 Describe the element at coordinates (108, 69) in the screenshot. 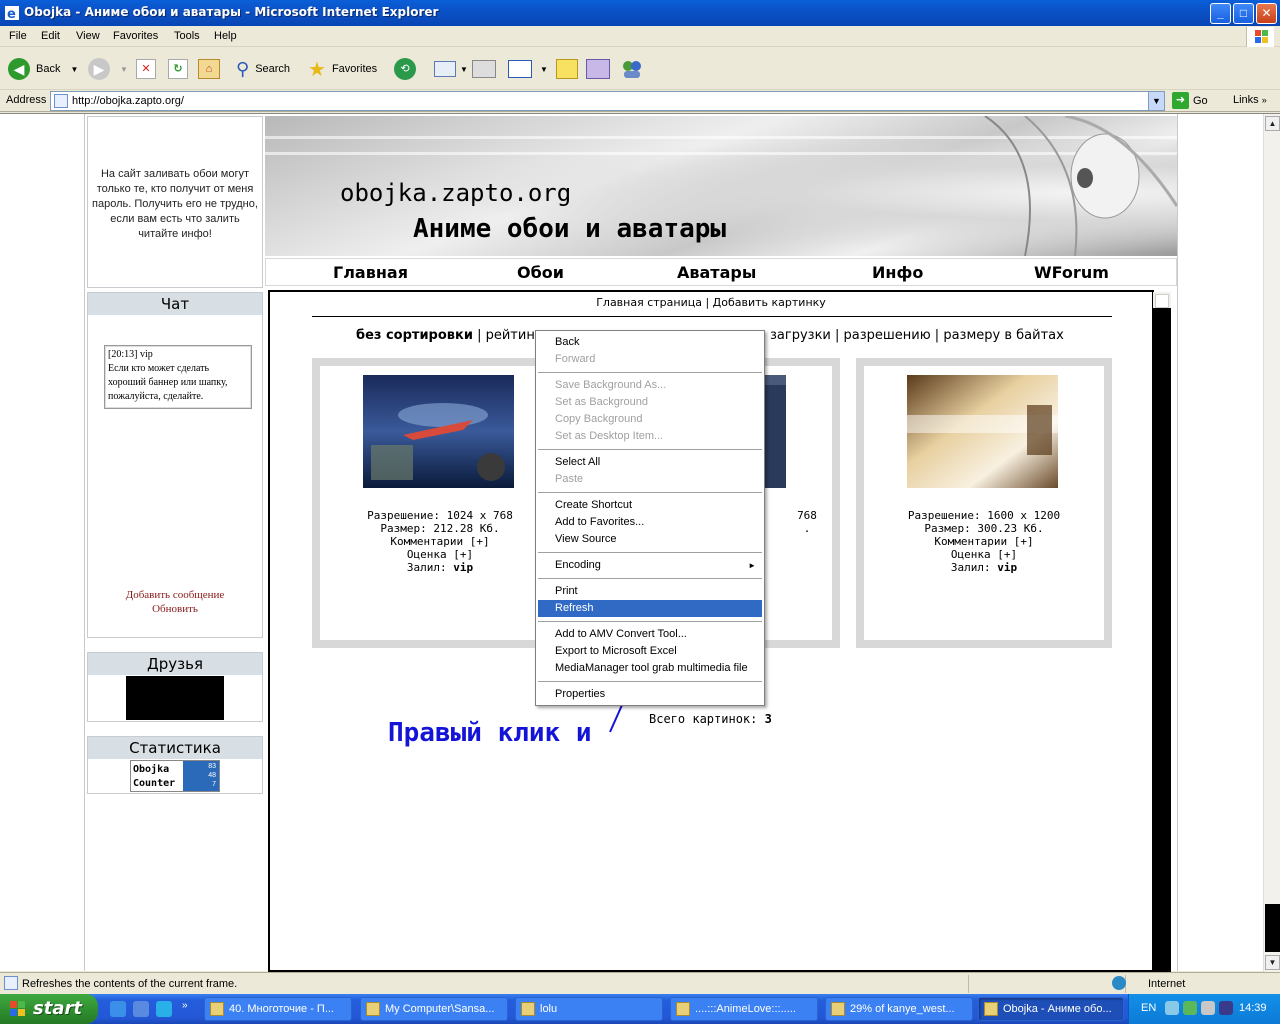

I see `forward-button: ▶ ▼` at that location.